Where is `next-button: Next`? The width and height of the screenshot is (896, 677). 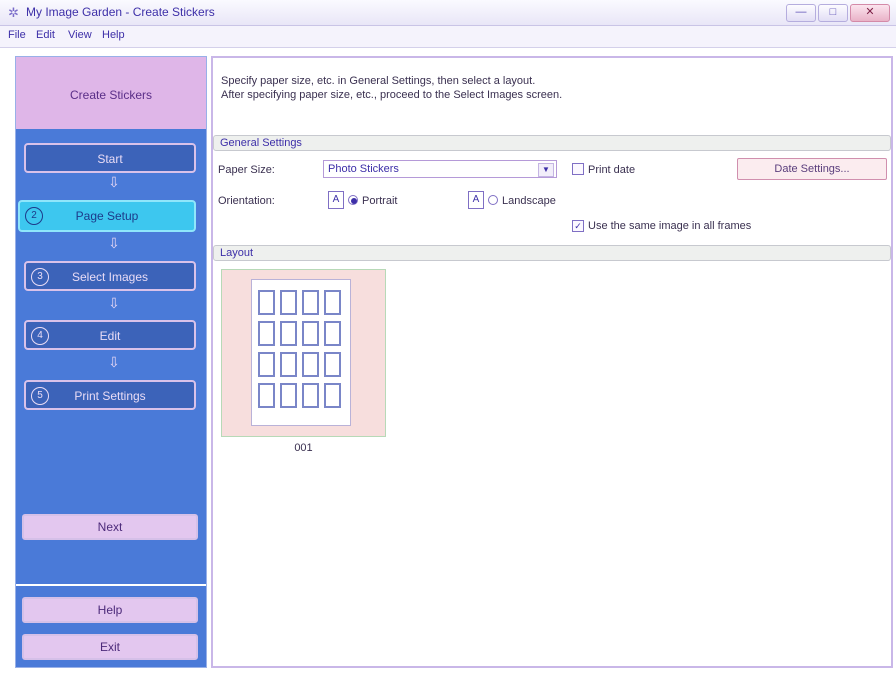 next-button: Next is located at coordinates (110, 527).